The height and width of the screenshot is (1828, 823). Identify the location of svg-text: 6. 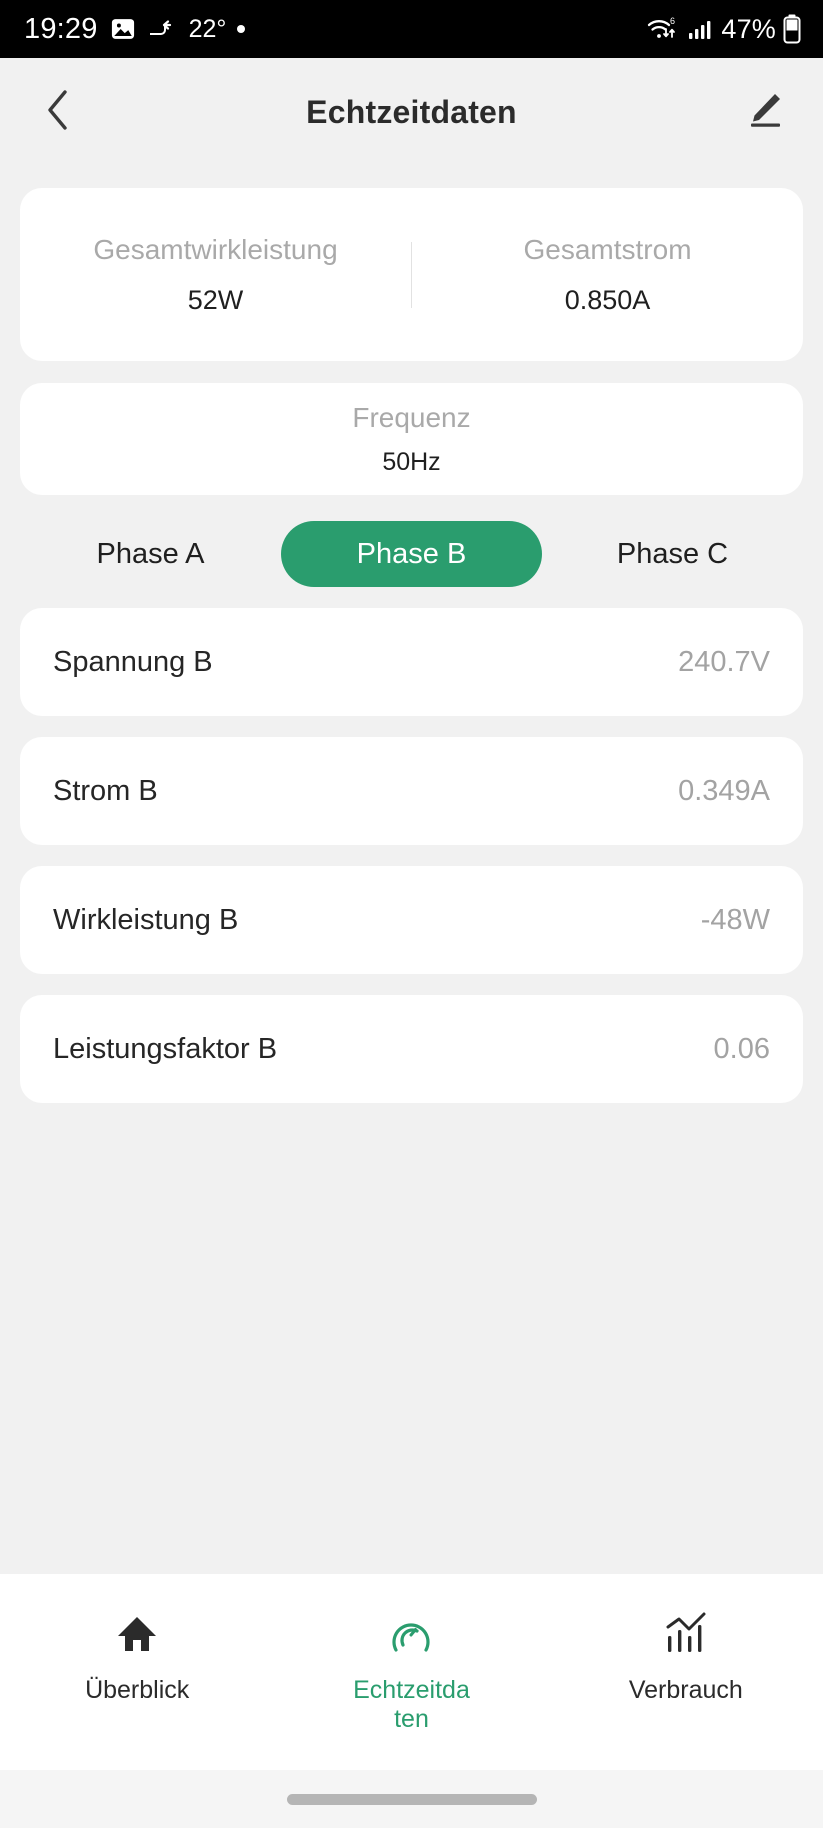
(672, 21).